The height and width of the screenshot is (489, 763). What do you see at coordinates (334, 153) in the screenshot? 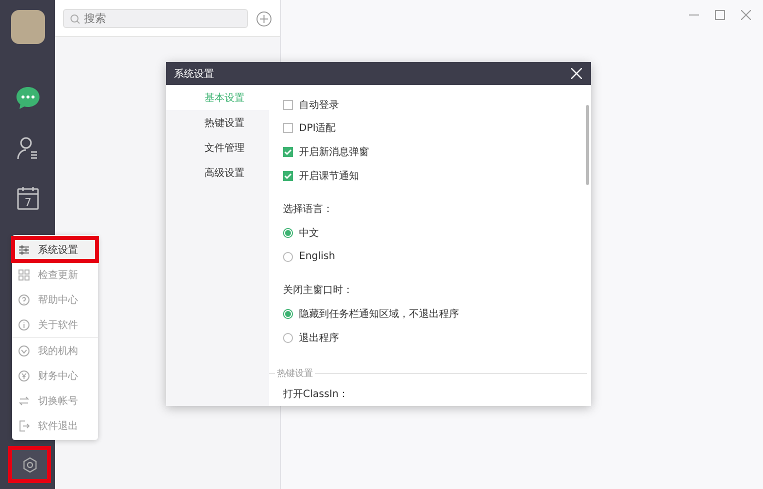
I see `checkbox-label: 开启新消息弹窗` at bounding box center [334, 153].